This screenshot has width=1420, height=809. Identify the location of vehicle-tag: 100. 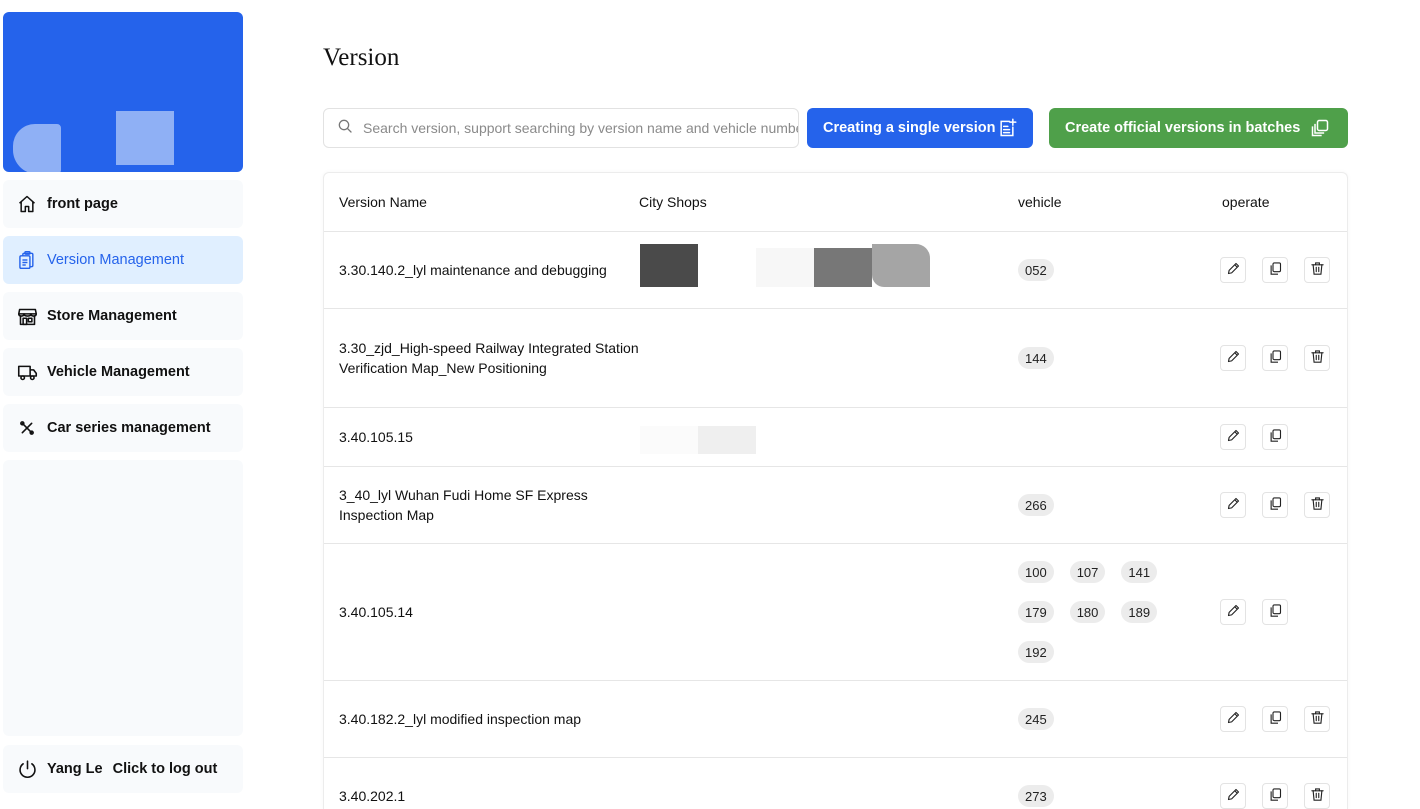
(1036, 572).